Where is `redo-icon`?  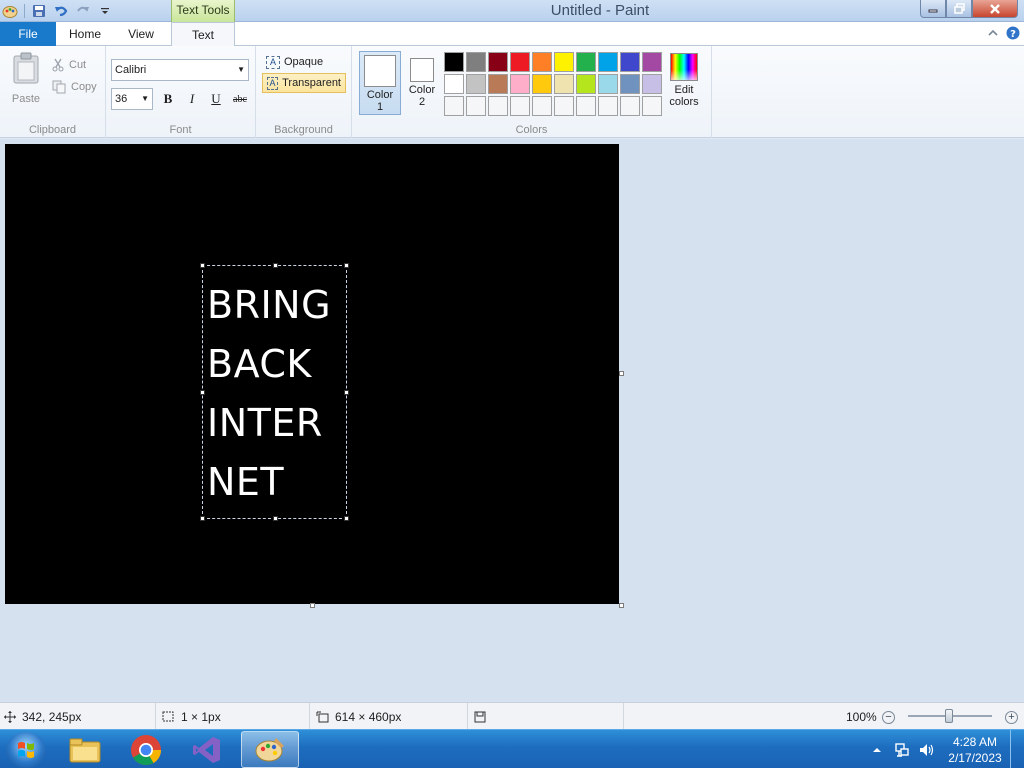 redo-icon is located at coordinates (83, 11).